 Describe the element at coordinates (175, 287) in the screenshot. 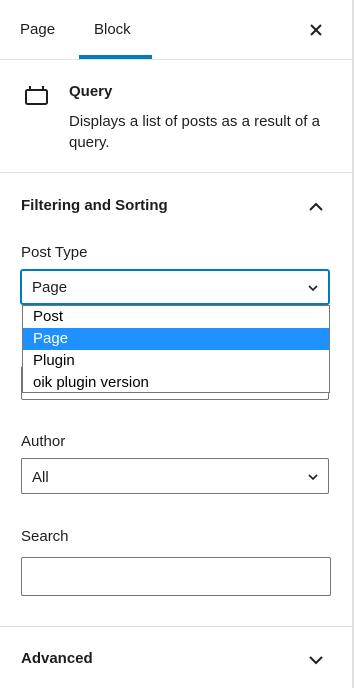

I see `post-type-select: Page` at that location.